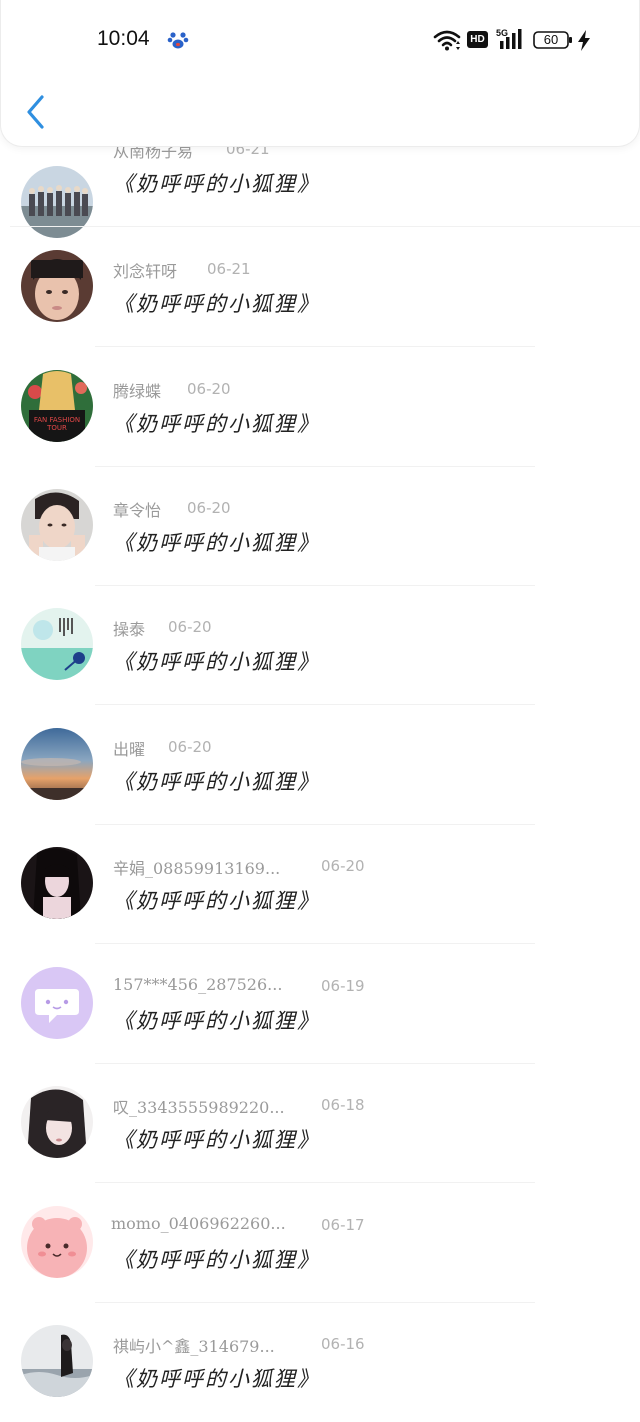 This screenshot has width=640, height=1422. I want to click on list-item: 叹_3343555989220... 06-18 《奶呼呼的小狐狸》, so click(320, 1123).